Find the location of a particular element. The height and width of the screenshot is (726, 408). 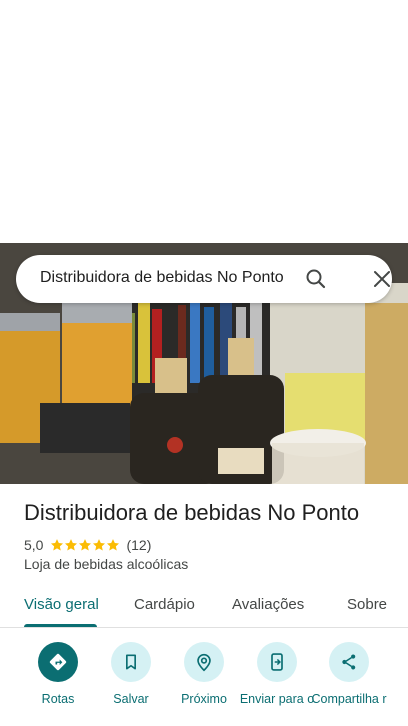

review-count: (12) is located at coordinates (138, 545).